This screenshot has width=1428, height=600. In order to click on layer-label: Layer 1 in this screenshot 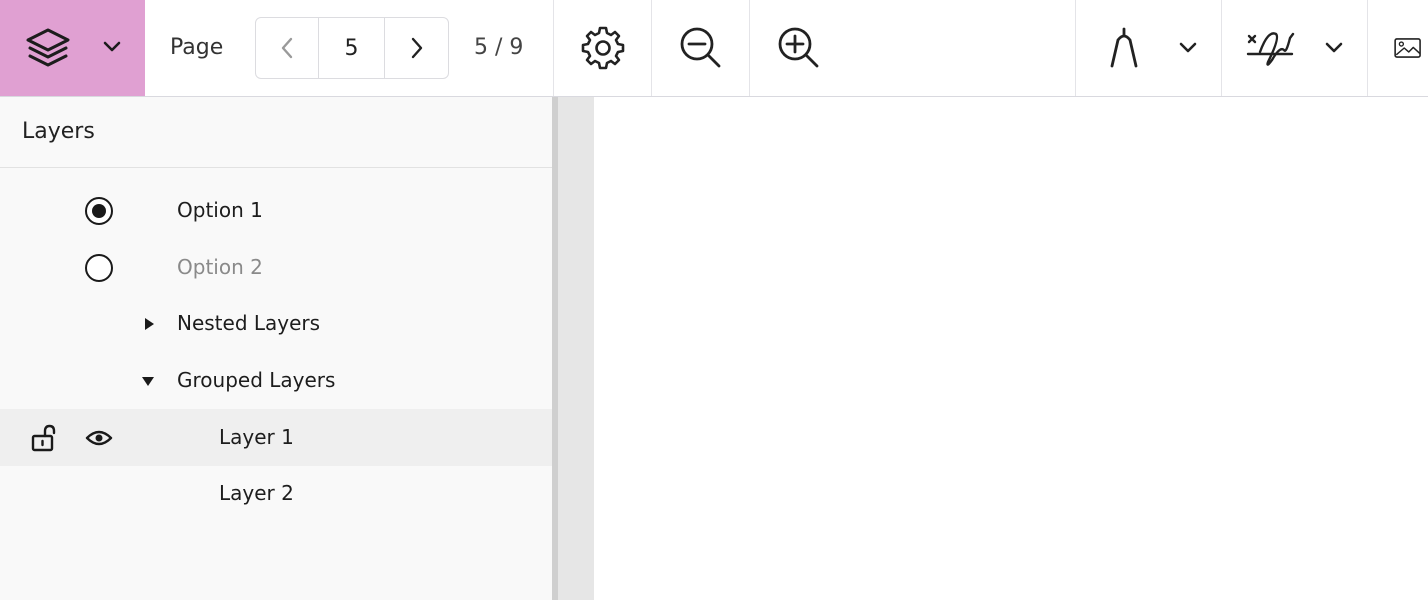, I will do `click(256, 437)`.